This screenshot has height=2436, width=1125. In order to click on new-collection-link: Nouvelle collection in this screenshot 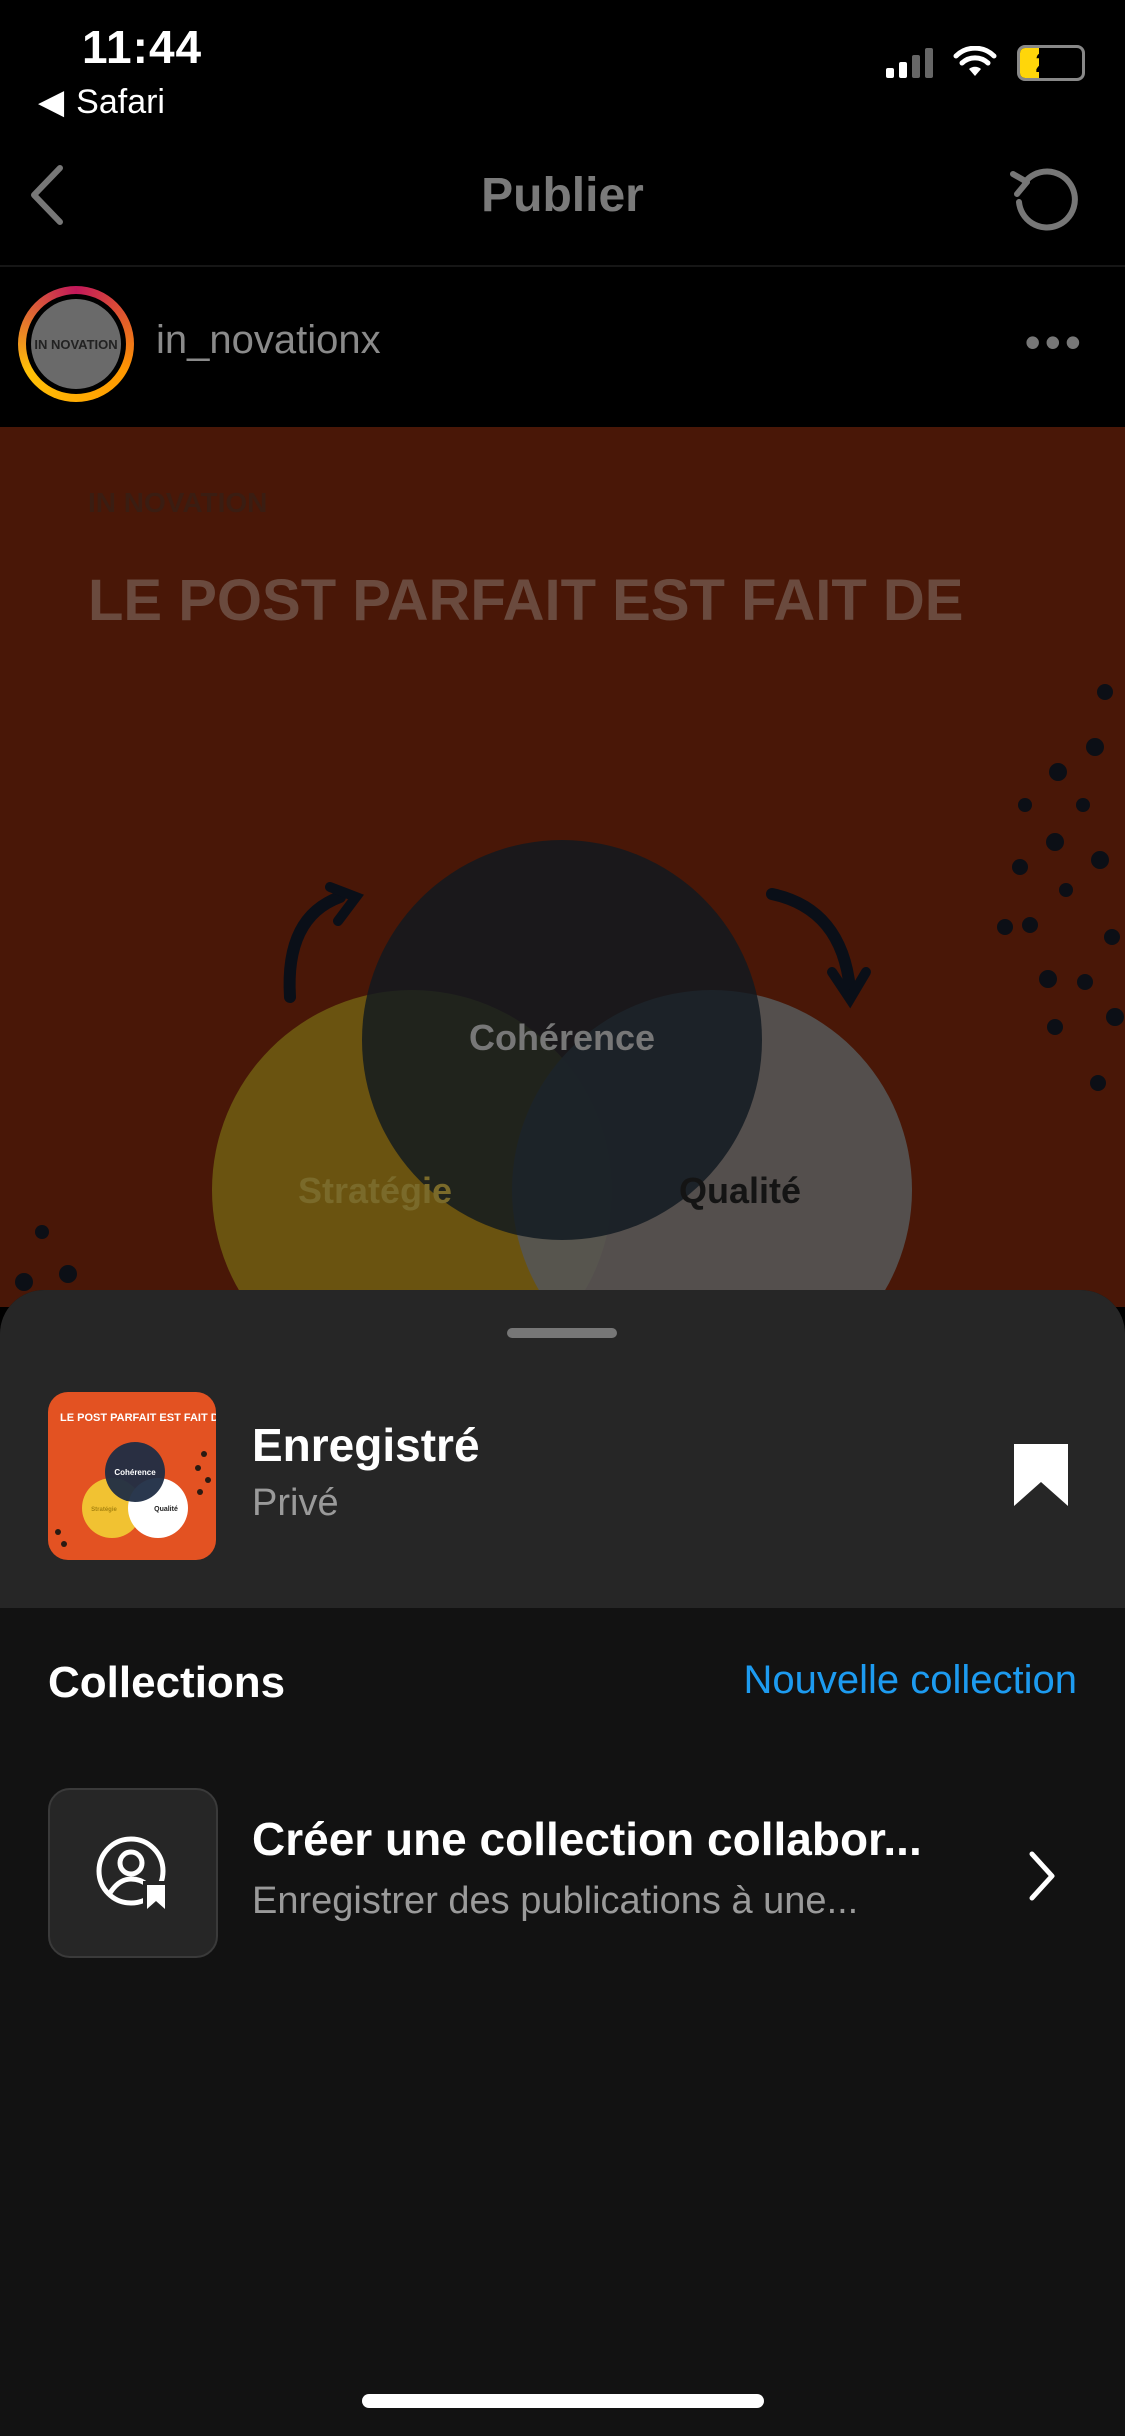, I will do `click(910, 1680)`.